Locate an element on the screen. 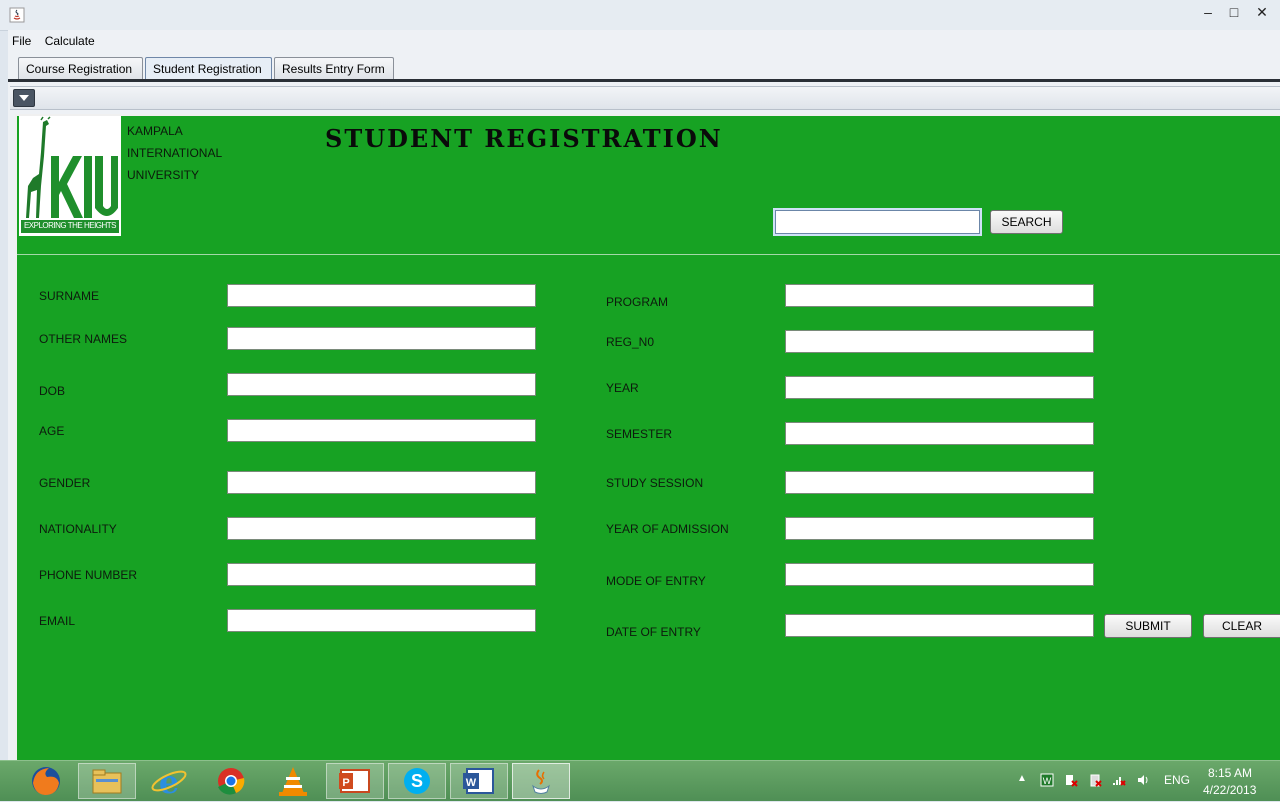 Image resolution: width=1280 pixels, height=802 pixels. label-year-of-admission: YEAR OF ADMISSION is located at coordinates (667, 529).